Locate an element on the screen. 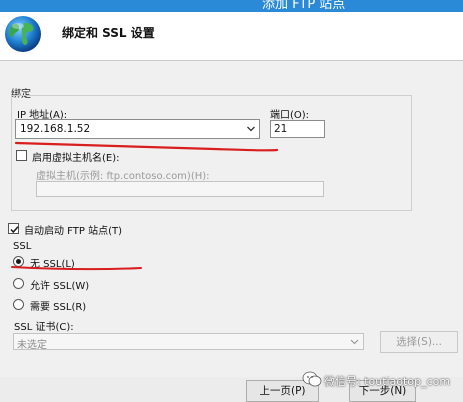 The height and width of the screenshot is (402, 463). auto-start-label: 自动启动 FTP 站点(T) is located at coordinates (73, 231).